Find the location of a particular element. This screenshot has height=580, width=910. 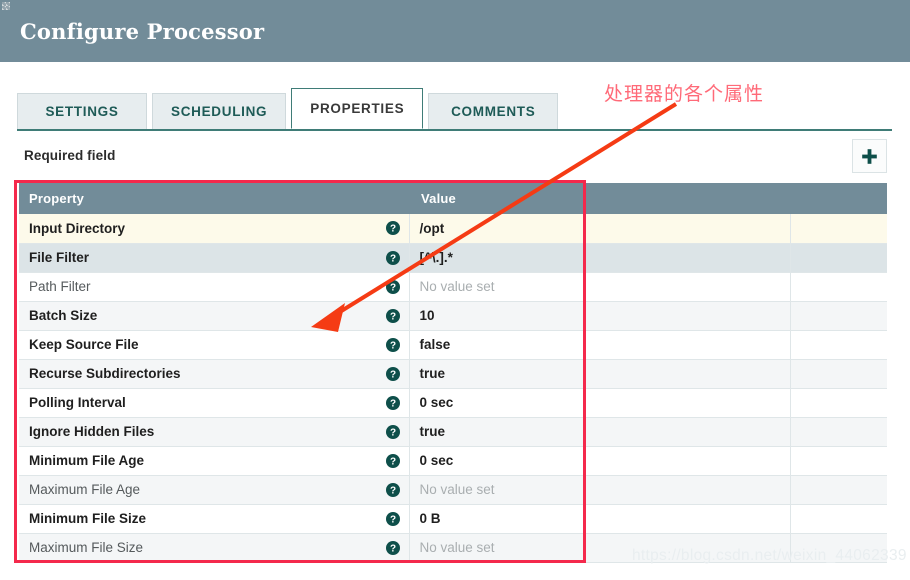

property-name-cell: Polling Interval? is located at coordinates (214, 403).